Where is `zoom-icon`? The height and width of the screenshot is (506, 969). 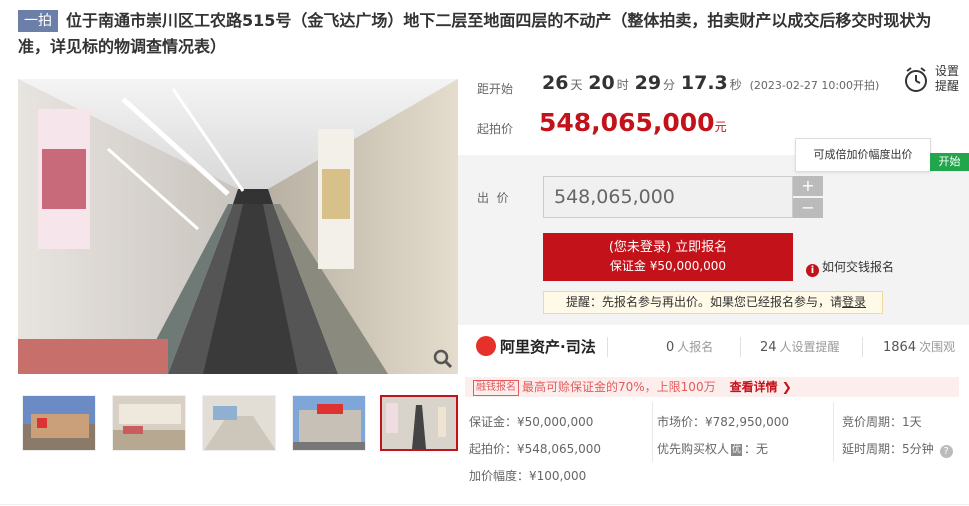
zoom-icon is located at coordinates (443, 359).